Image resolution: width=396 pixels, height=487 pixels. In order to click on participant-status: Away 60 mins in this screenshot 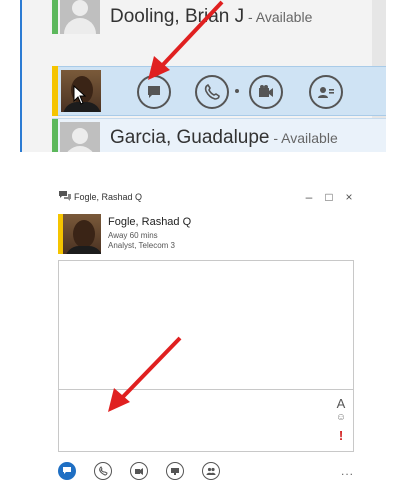, I will do `click(133, 235)`.